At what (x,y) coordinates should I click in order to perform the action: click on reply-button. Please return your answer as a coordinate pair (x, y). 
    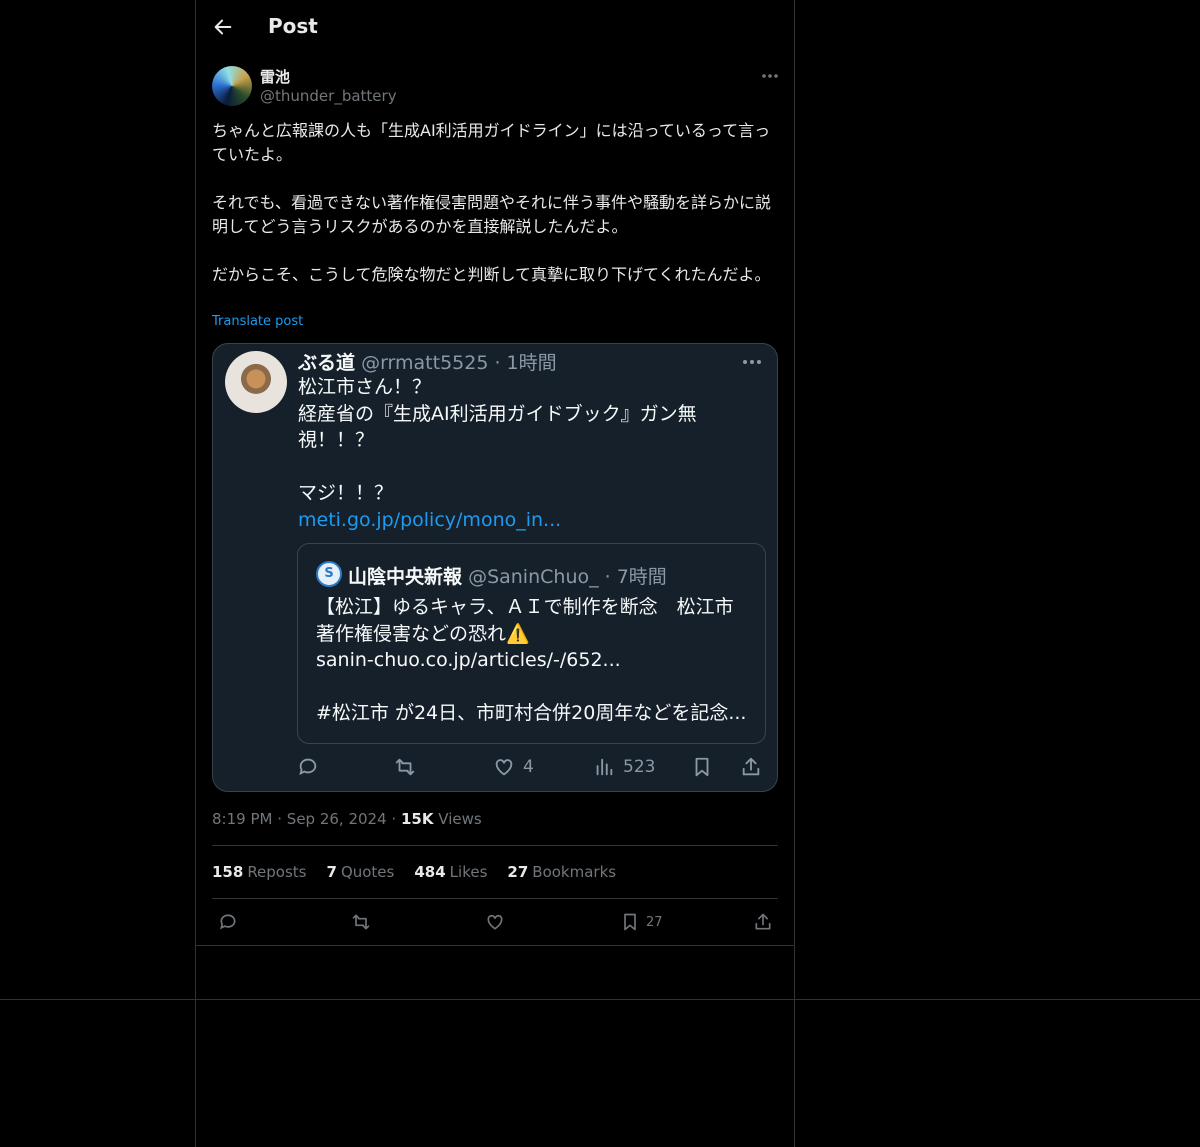
    Looking at the image, I should click on (228, 922).